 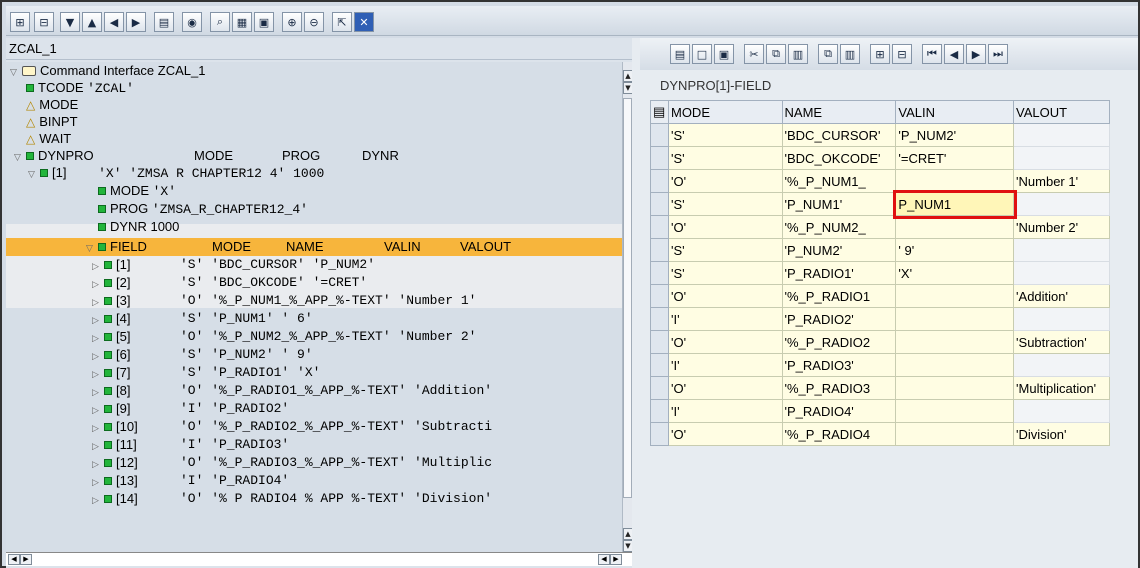 What do you see at coordinates (902, 54) in the screenshot?
I see `delete-row-icon: ⊟` at bounding box center [902, 54].